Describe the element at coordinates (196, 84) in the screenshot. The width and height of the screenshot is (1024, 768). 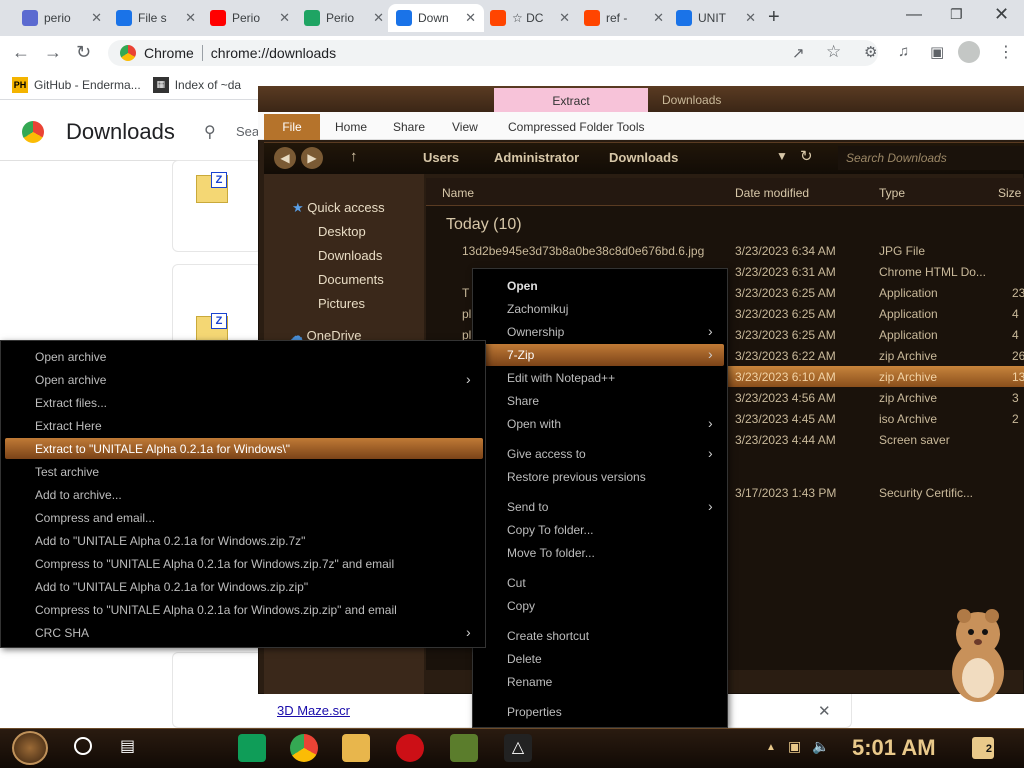
I see `bookmark-index: ▦ Index of ~da` at that location.